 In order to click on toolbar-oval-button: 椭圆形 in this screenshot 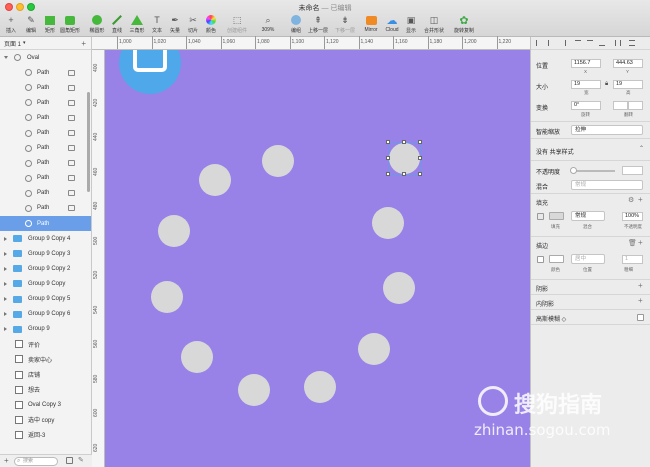, I will do `click(97, 25)`.